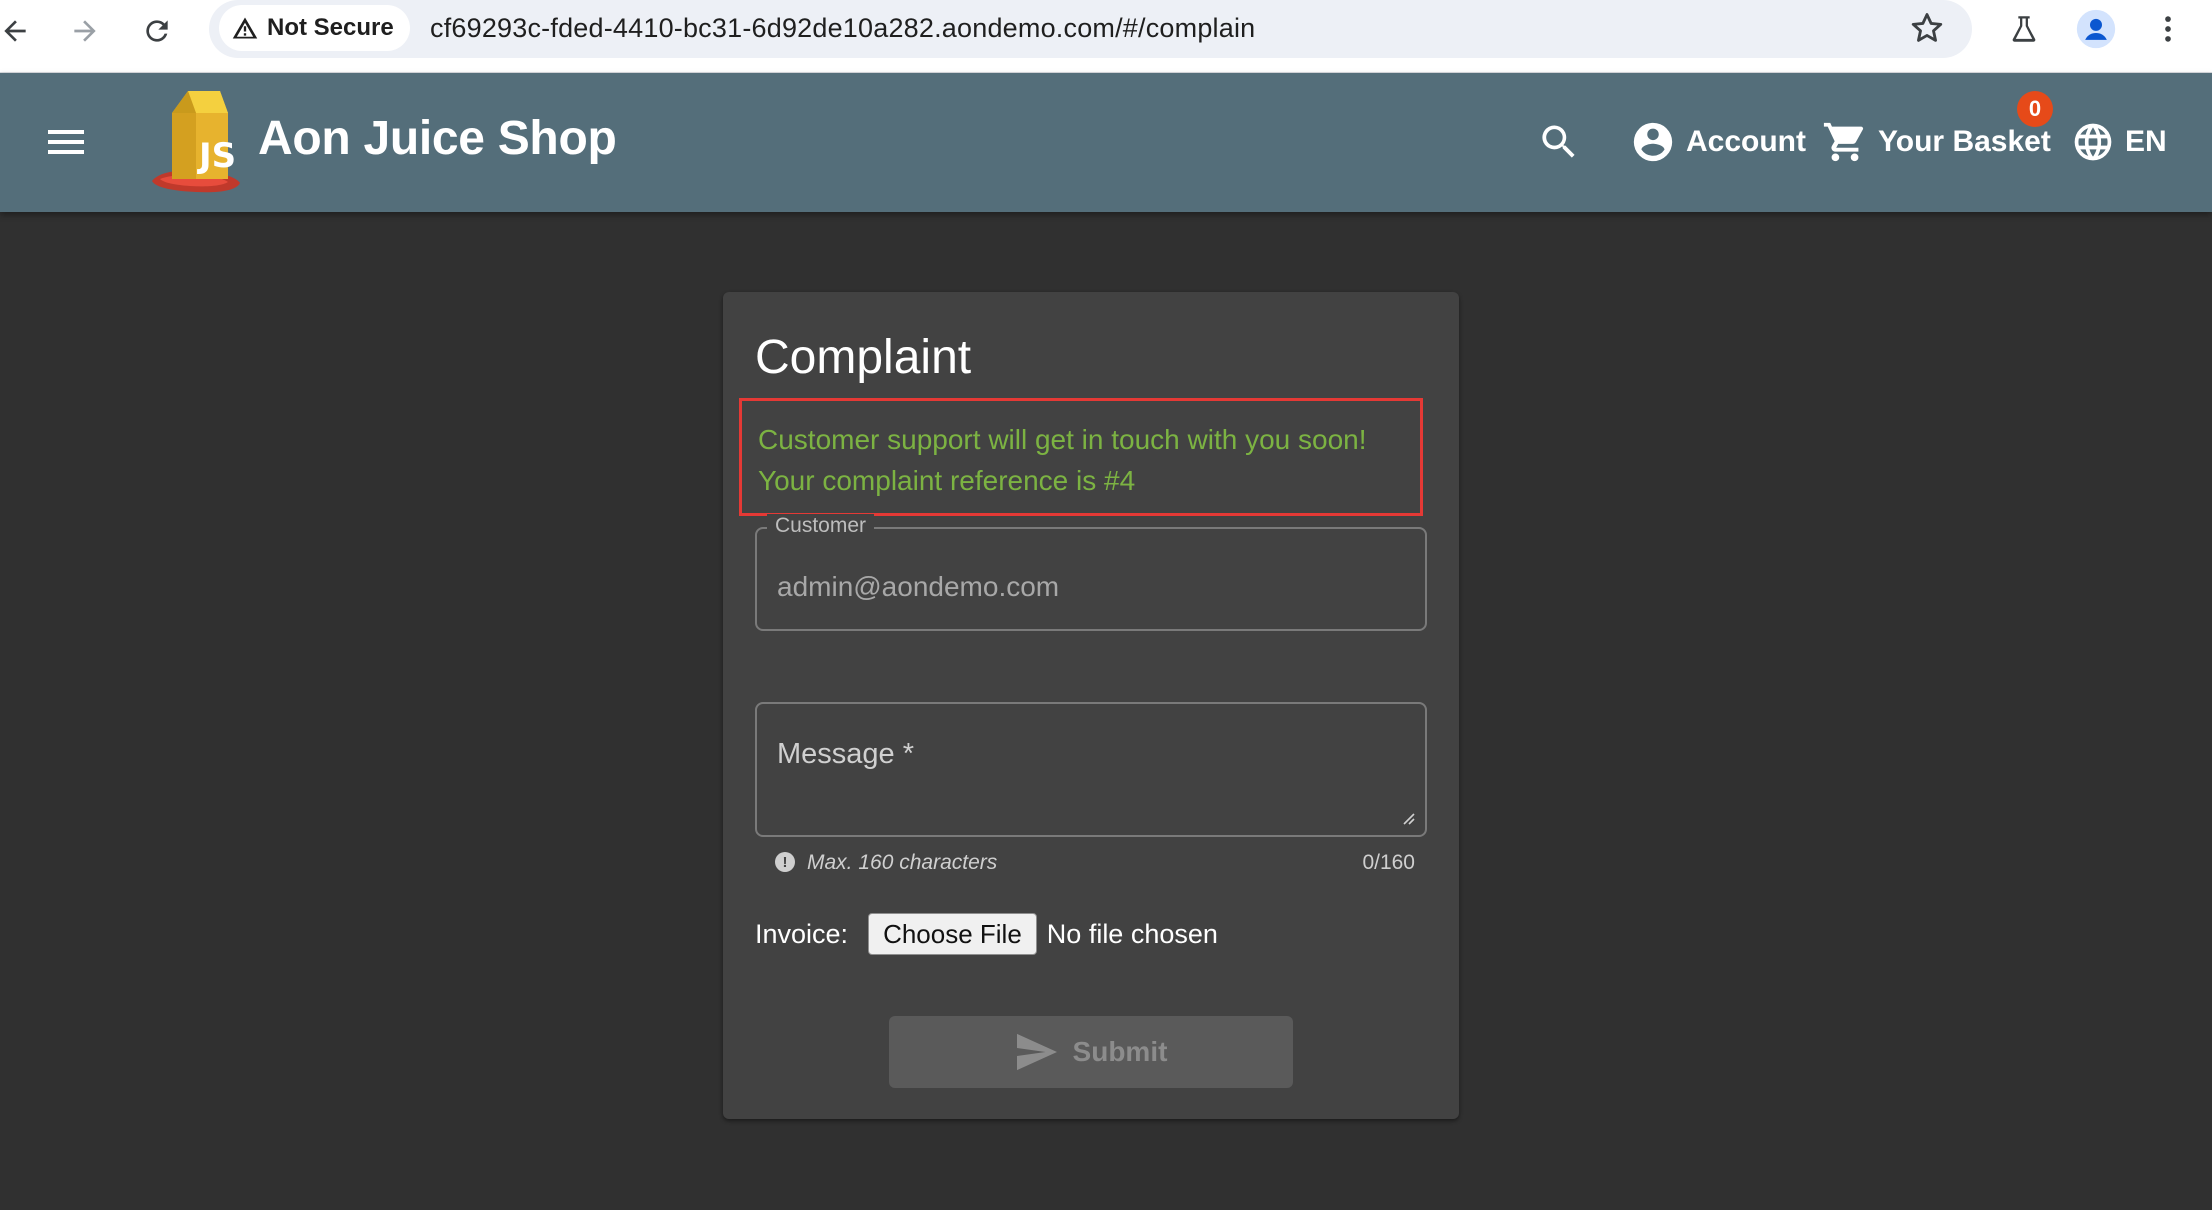  Describe the element at coordinates (1746, 141) in the screenshot. I see `account-label: Account` at that location.